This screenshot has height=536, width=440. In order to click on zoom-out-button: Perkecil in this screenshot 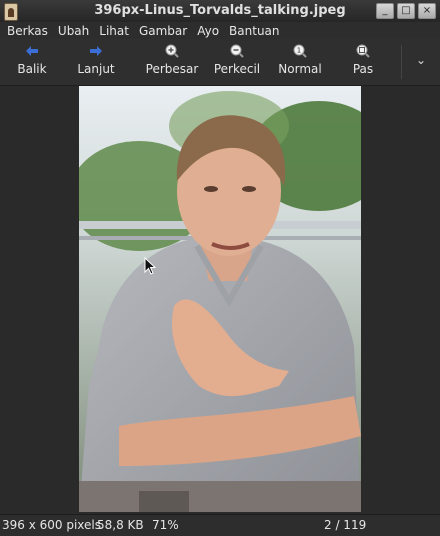, I will do `click(237, 62)`.